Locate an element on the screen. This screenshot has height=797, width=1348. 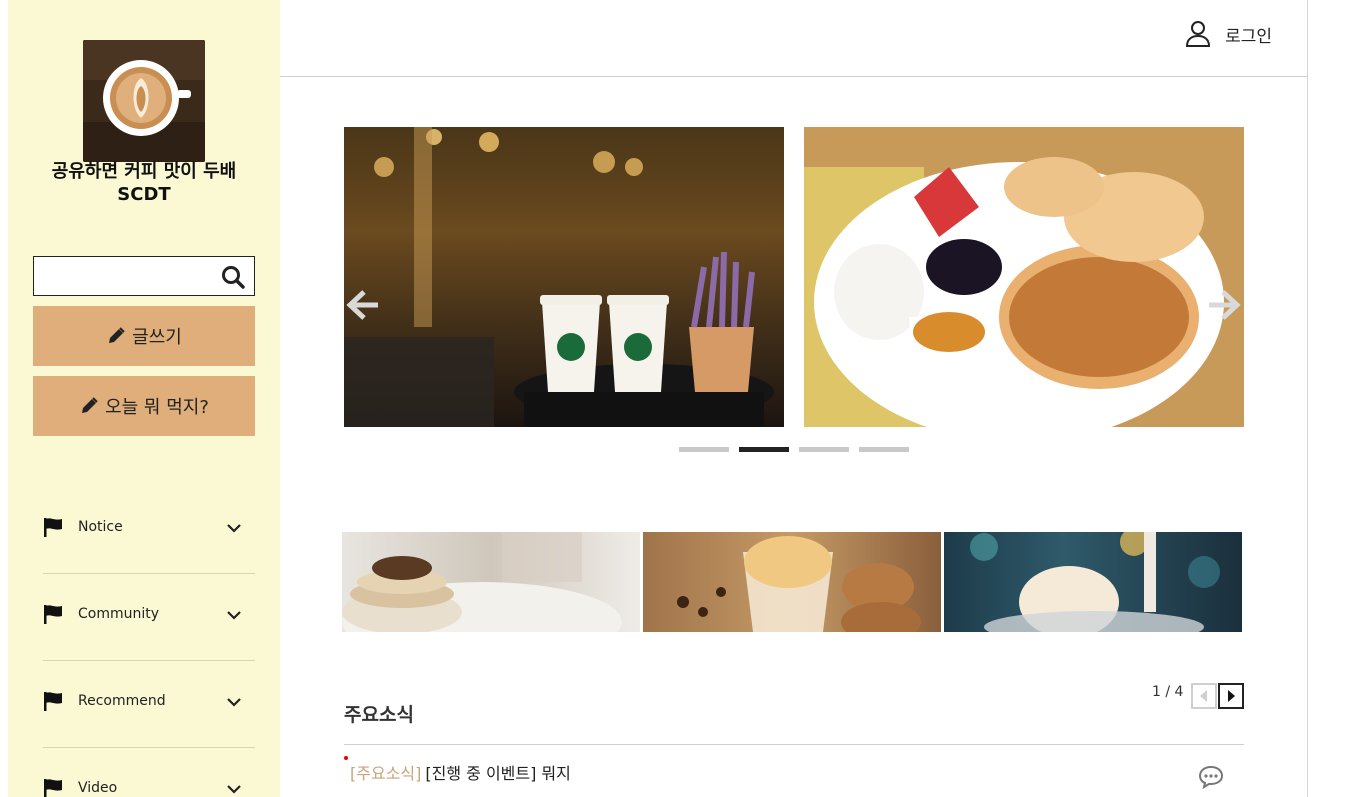
search-box is located at coordinates (144, 276).